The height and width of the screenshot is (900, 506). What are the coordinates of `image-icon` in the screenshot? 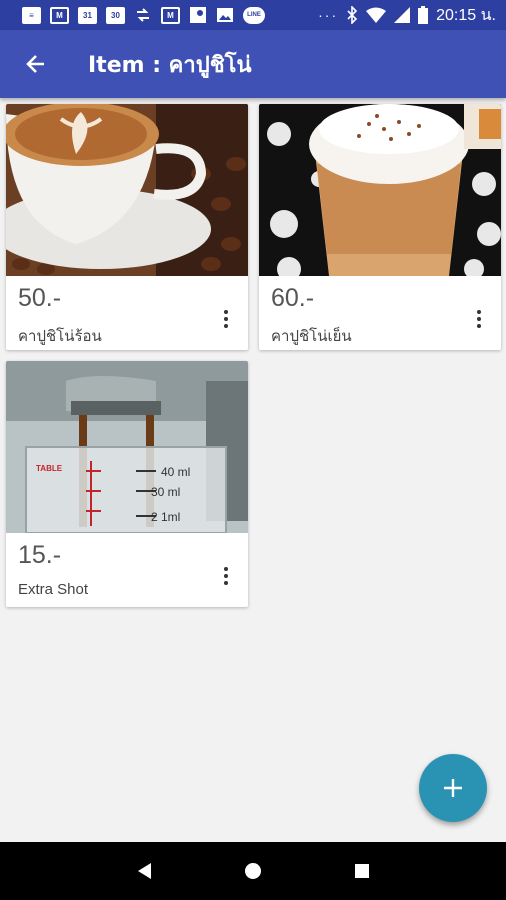 It's located at (225, 15).